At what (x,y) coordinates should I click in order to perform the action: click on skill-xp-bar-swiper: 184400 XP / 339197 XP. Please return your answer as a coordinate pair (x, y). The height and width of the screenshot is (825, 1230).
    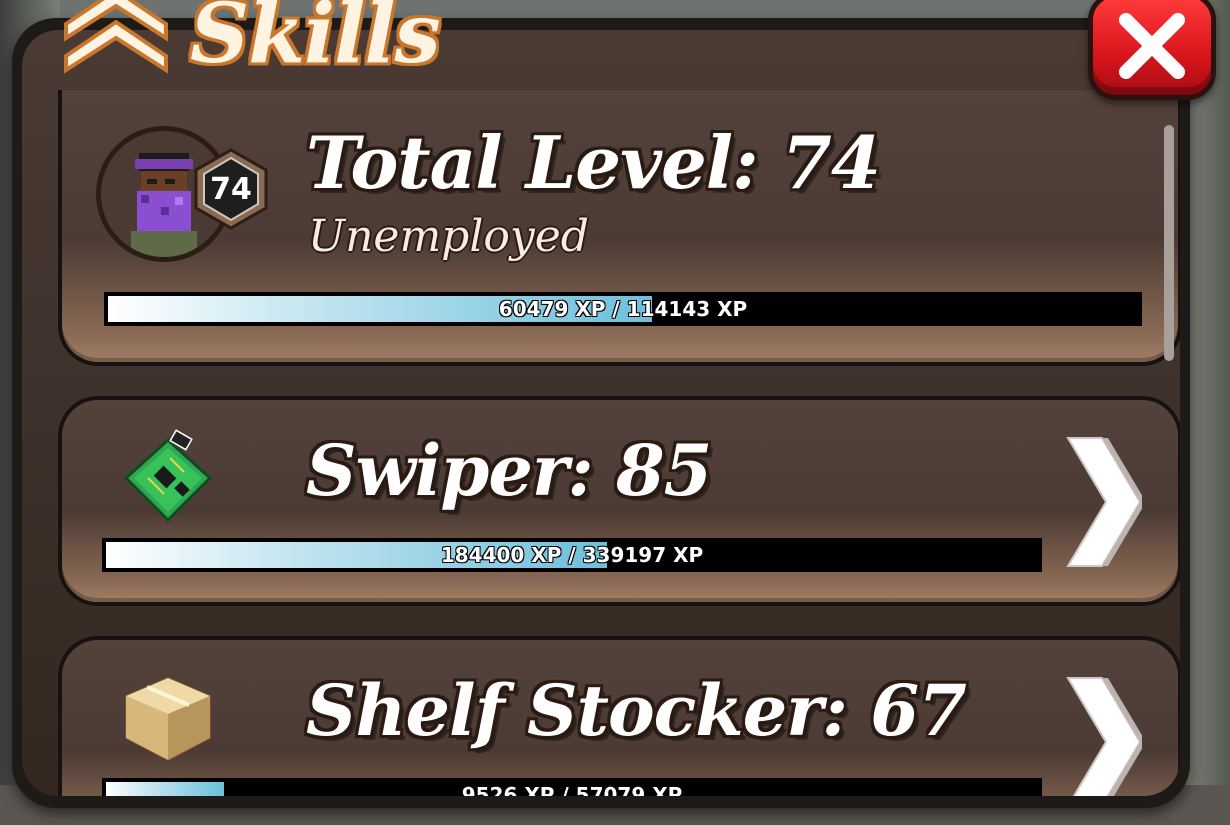
    Looking at the image, I should click on (572, 555).